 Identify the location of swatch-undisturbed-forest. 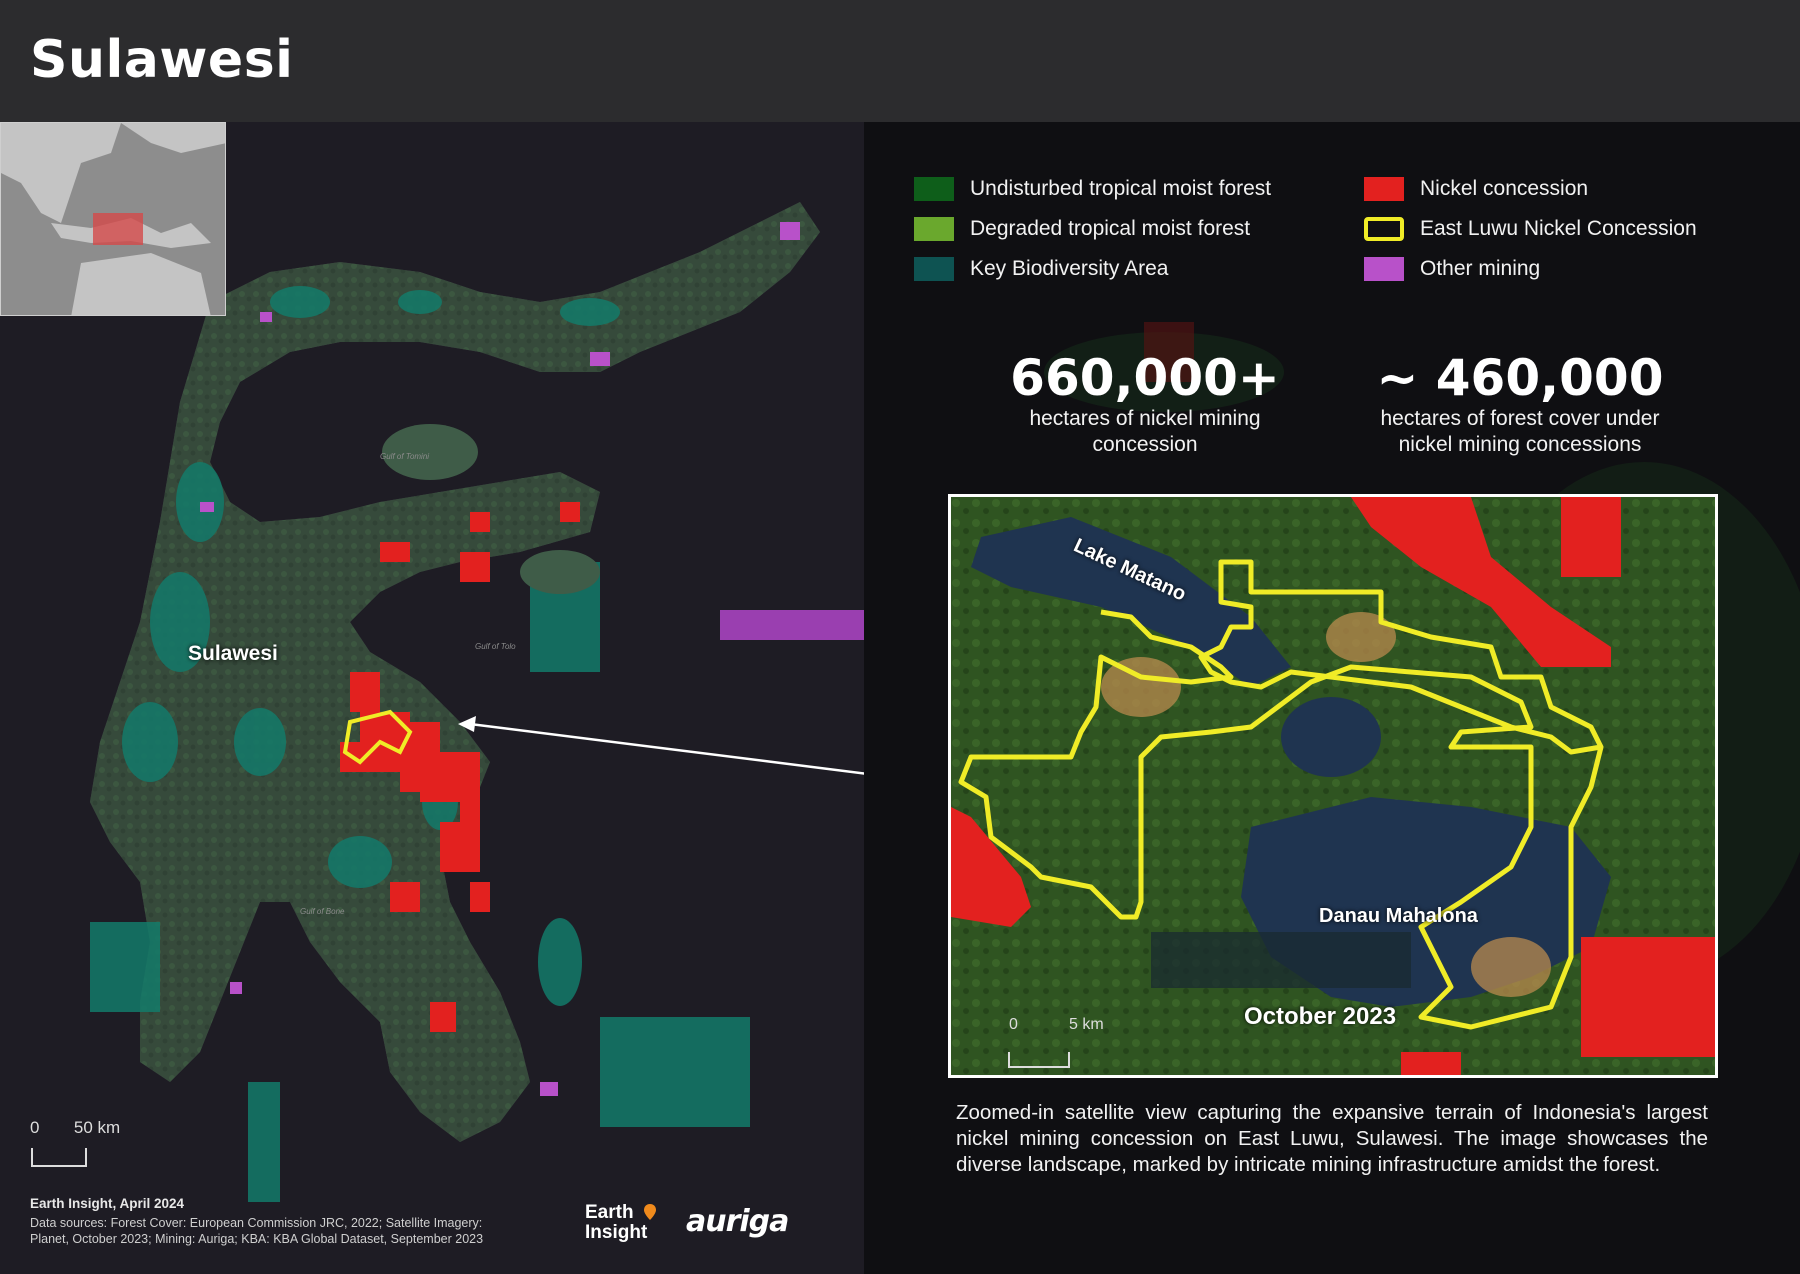
(934, 189).